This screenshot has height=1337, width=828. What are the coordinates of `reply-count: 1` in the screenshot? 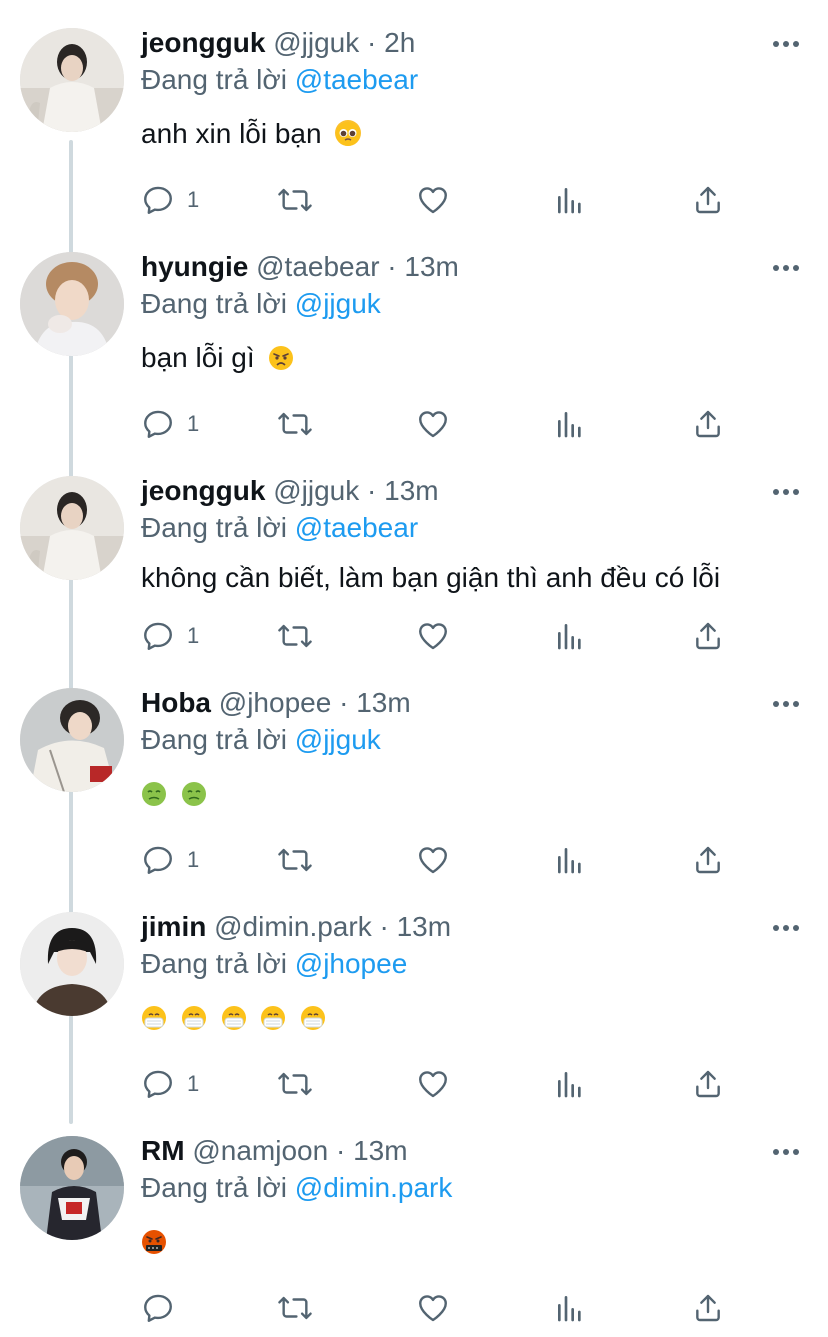 It's located at (193, 1083).